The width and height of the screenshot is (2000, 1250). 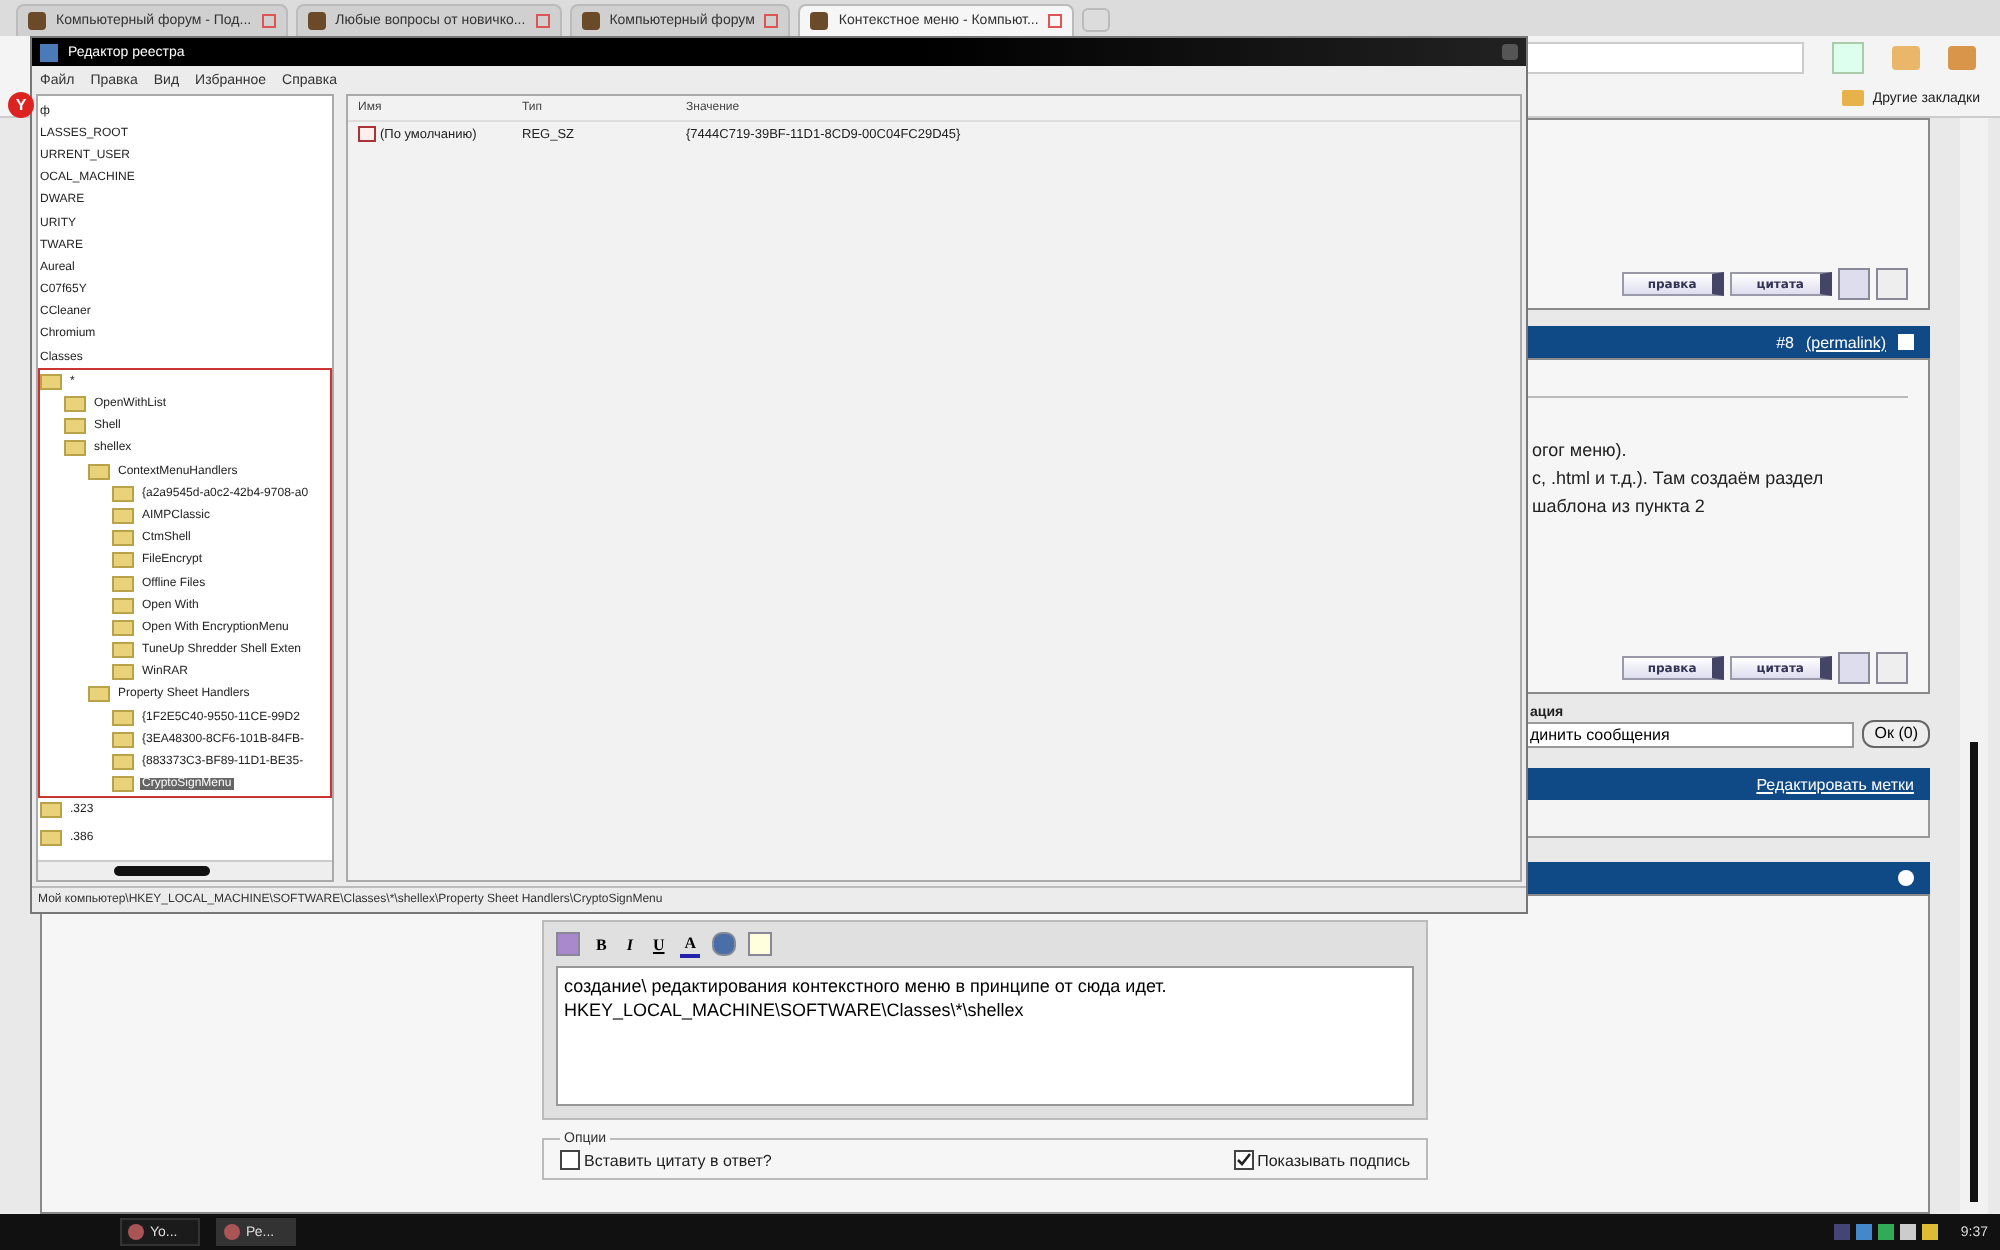 I want to click on option-checkbox: Вставить цитату в ответ?, so click(x=666, y=1160).